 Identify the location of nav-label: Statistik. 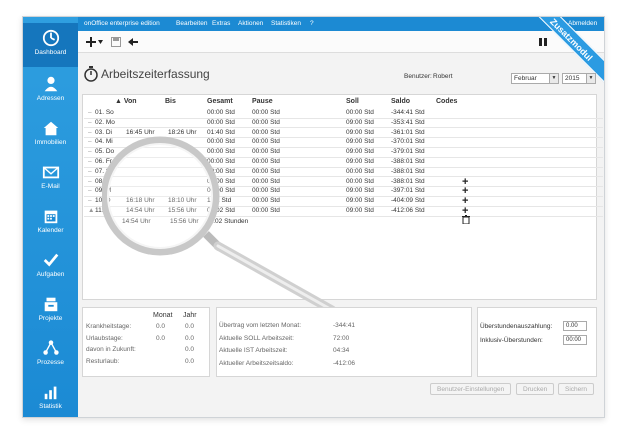
(50, 406).